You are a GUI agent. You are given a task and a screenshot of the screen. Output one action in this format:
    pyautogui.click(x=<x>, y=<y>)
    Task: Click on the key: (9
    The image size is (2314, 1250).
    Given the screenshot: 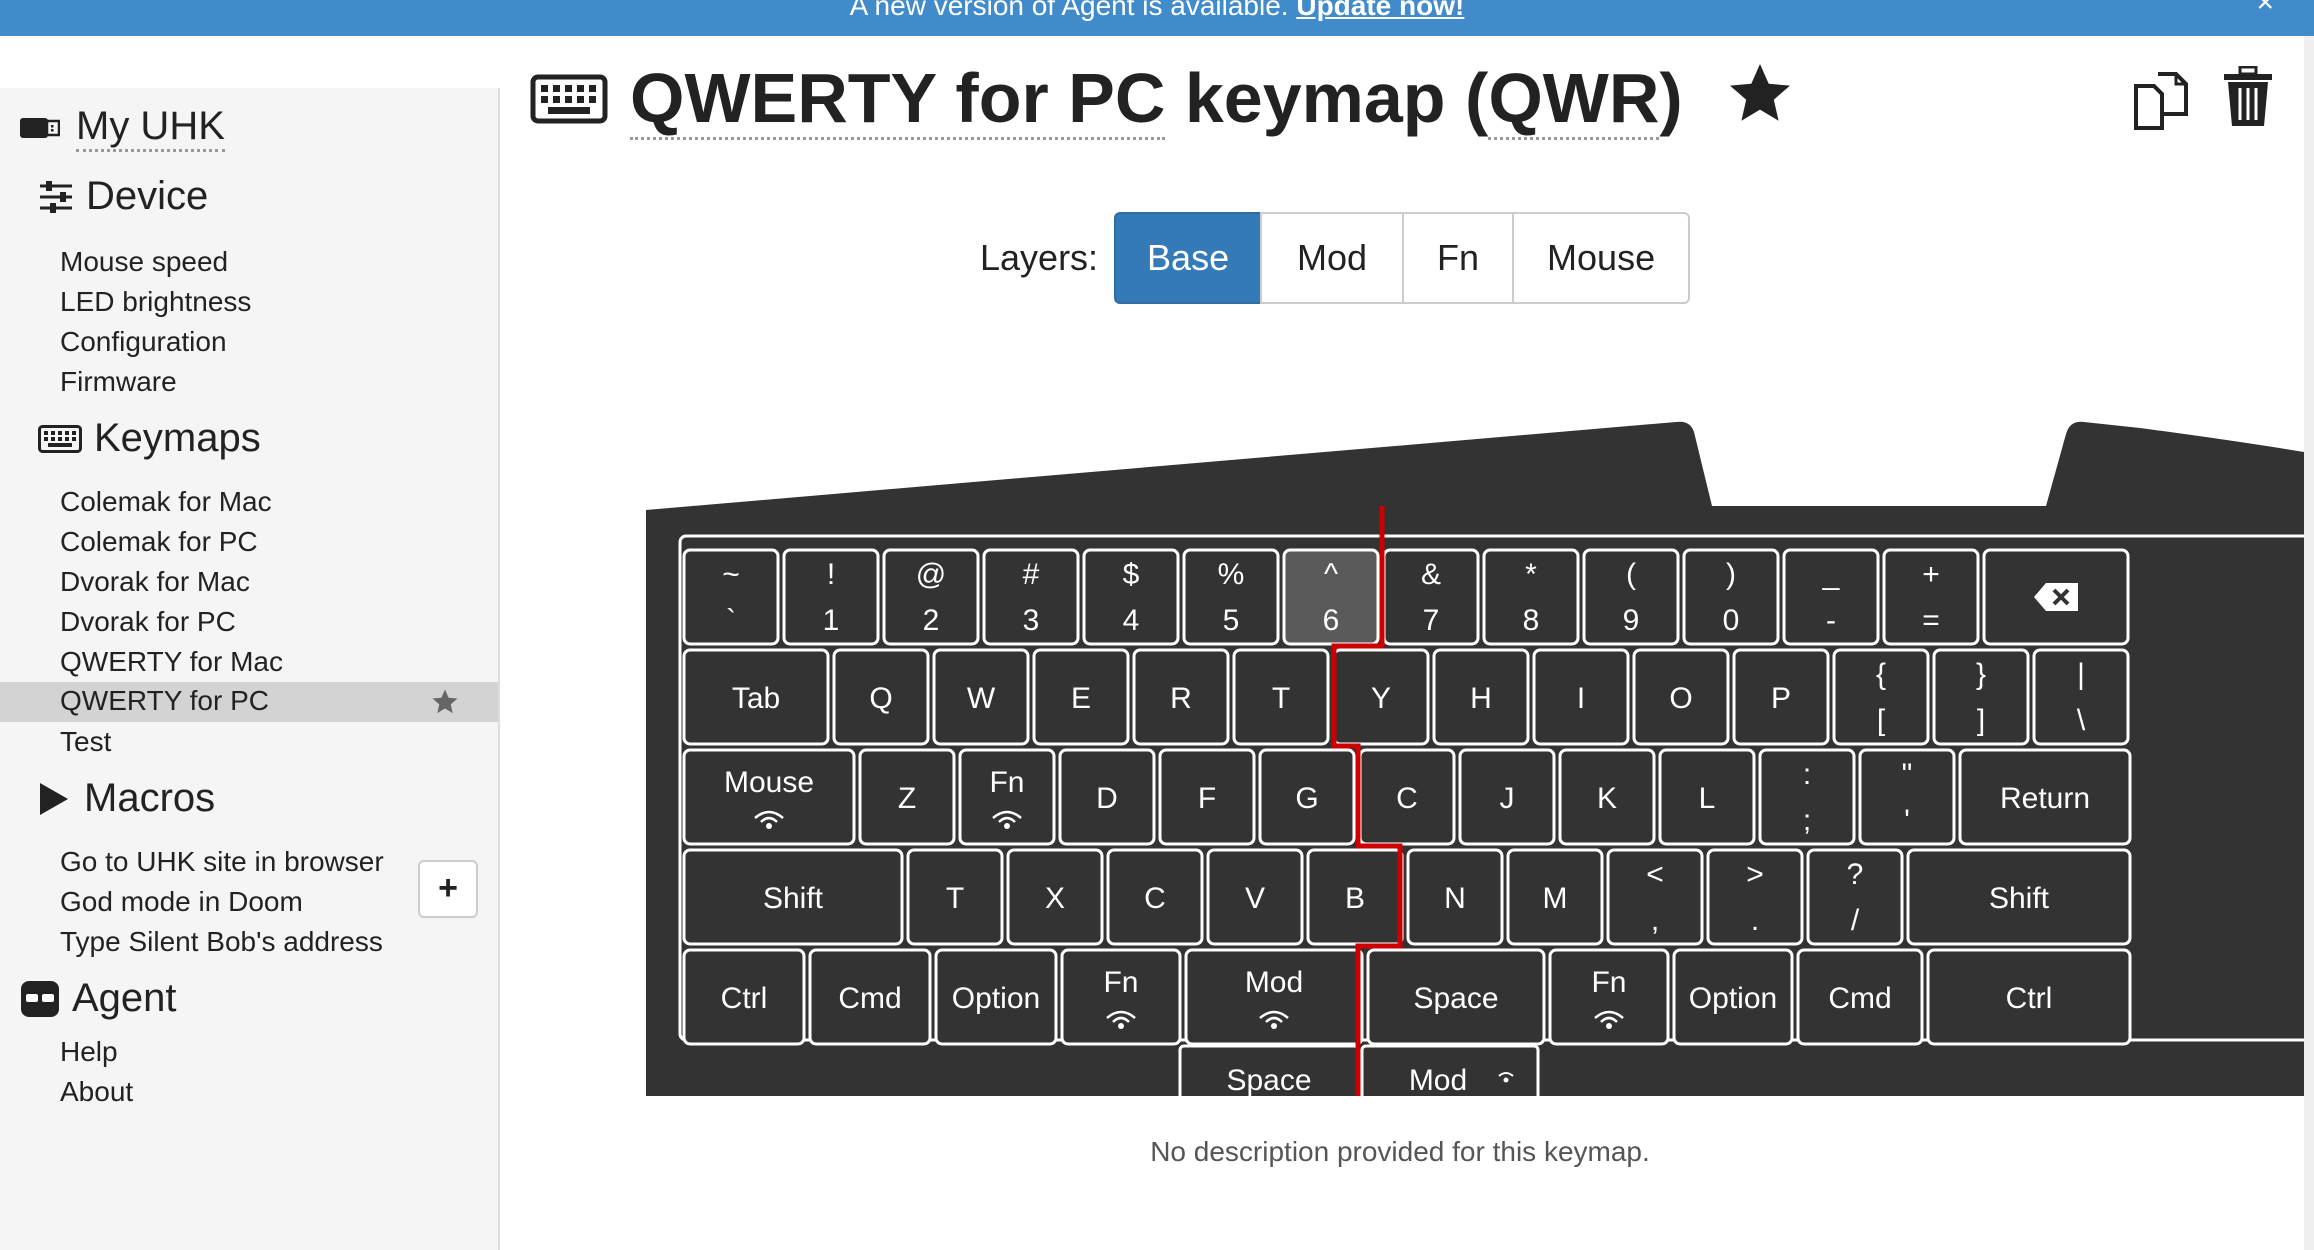 What is the action you would take?
    pyautogui.click(x=1631, y=597)
    